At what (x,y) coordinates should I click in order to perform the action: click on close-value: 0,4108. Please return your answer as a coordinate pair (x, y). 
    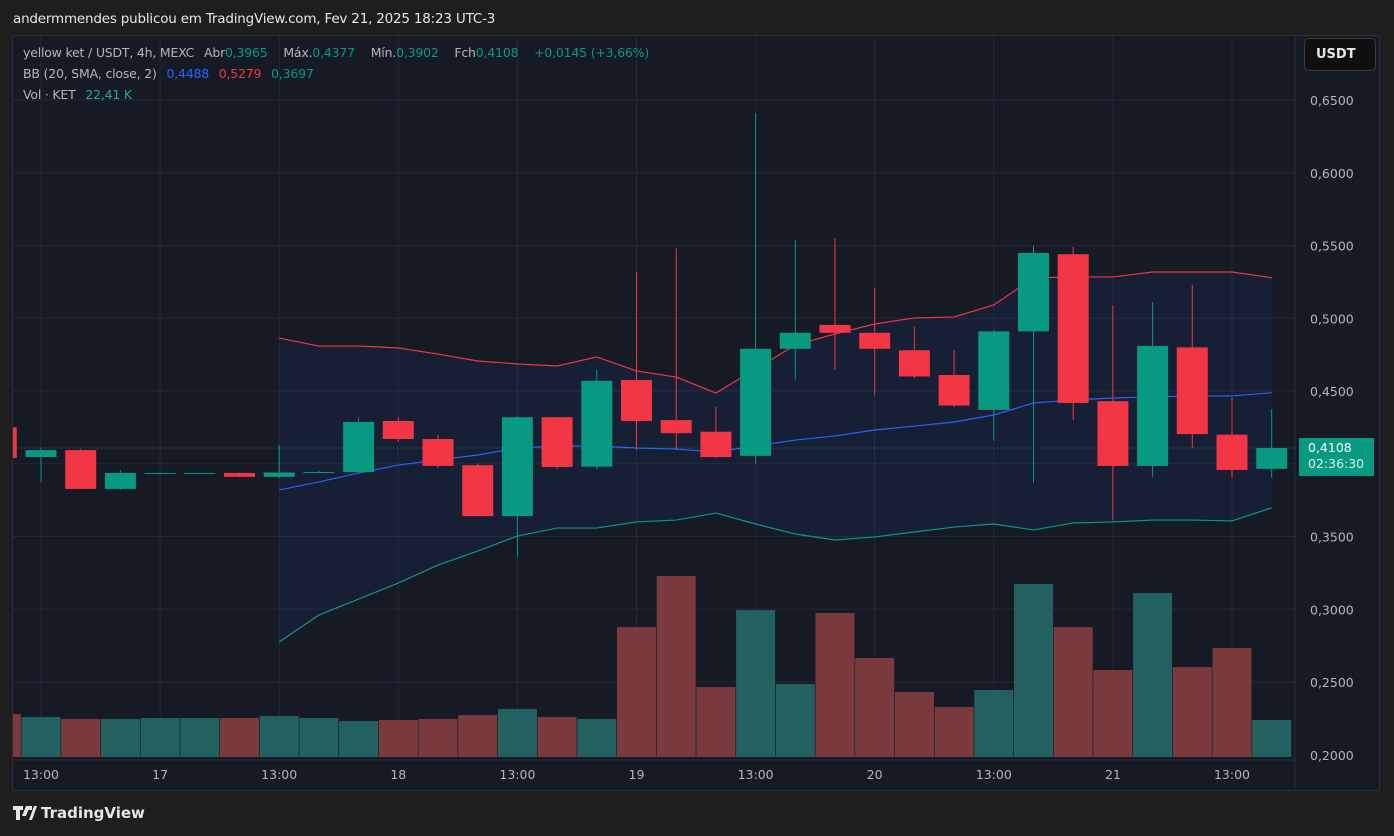
    Looking at the image, I should click on (497, 52).